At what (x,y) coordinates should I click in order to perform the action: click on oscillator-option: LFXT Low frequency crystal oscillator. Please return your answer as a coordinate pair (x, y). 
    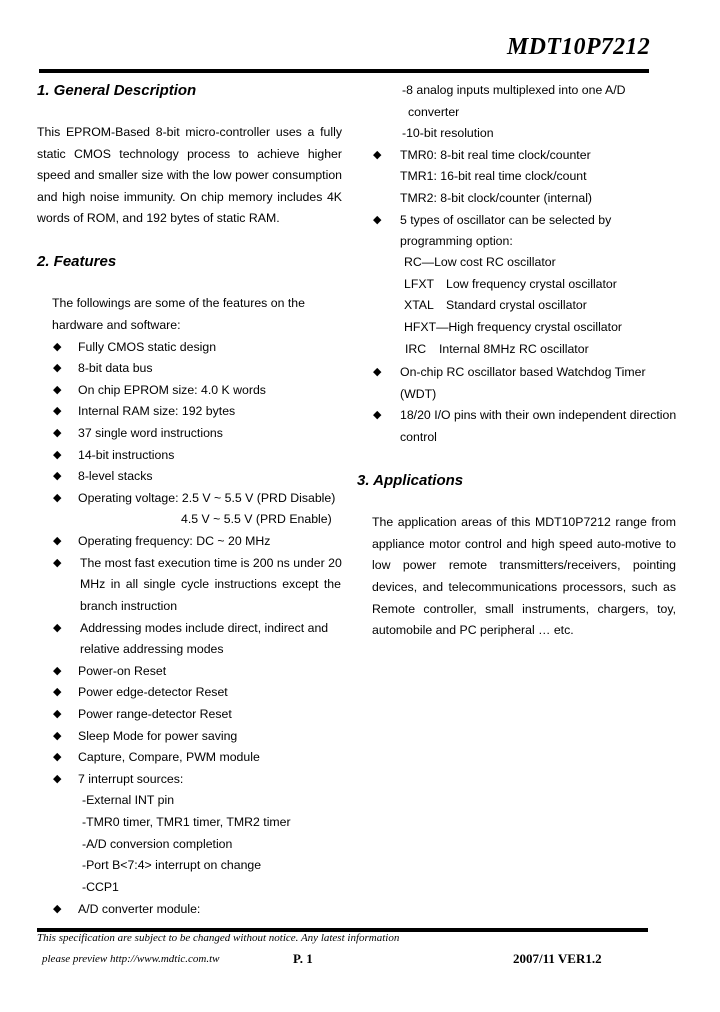
    Looking at the image, I should click on (510, 284).